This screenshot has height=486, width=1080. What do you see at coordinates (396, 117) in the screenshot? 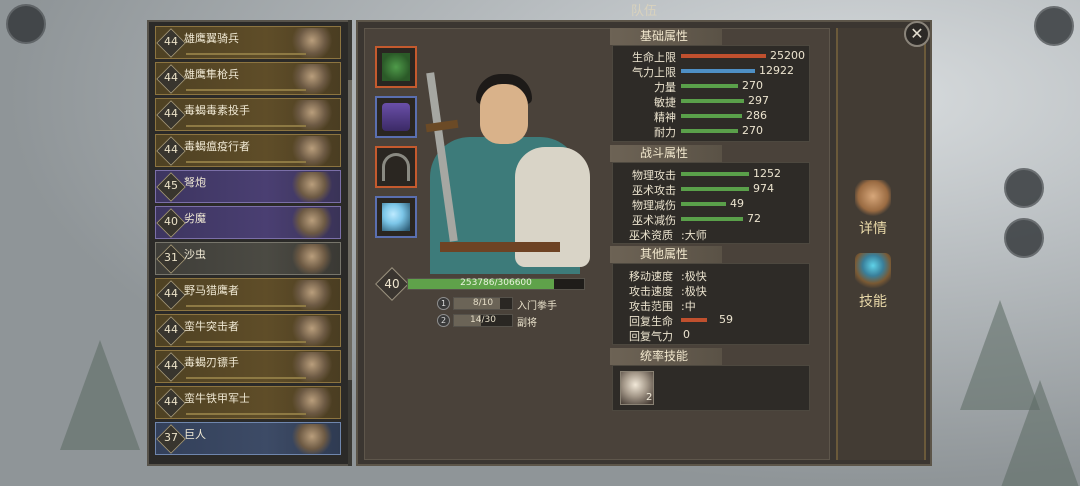
I see `equip-slot-armor` at bounding box center [396, 117].